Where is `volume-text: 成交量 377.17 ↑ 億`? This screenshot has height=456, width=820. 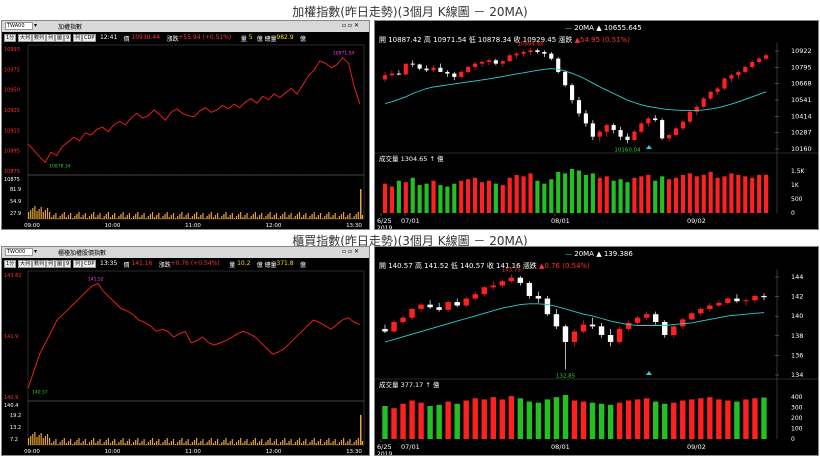 volume-text: 成交量 377.17 ↑ 億 is located at coordinates (409, 384).